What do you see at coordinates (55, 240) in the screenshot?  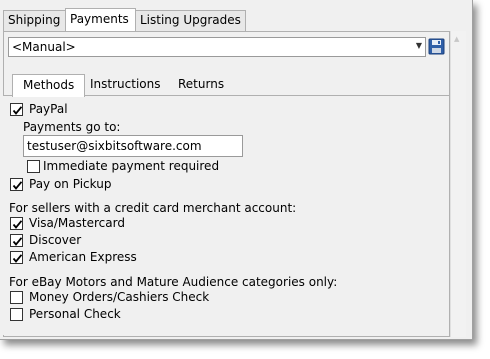 I see `discover-label: Discover` at bounding box center [55, 240].